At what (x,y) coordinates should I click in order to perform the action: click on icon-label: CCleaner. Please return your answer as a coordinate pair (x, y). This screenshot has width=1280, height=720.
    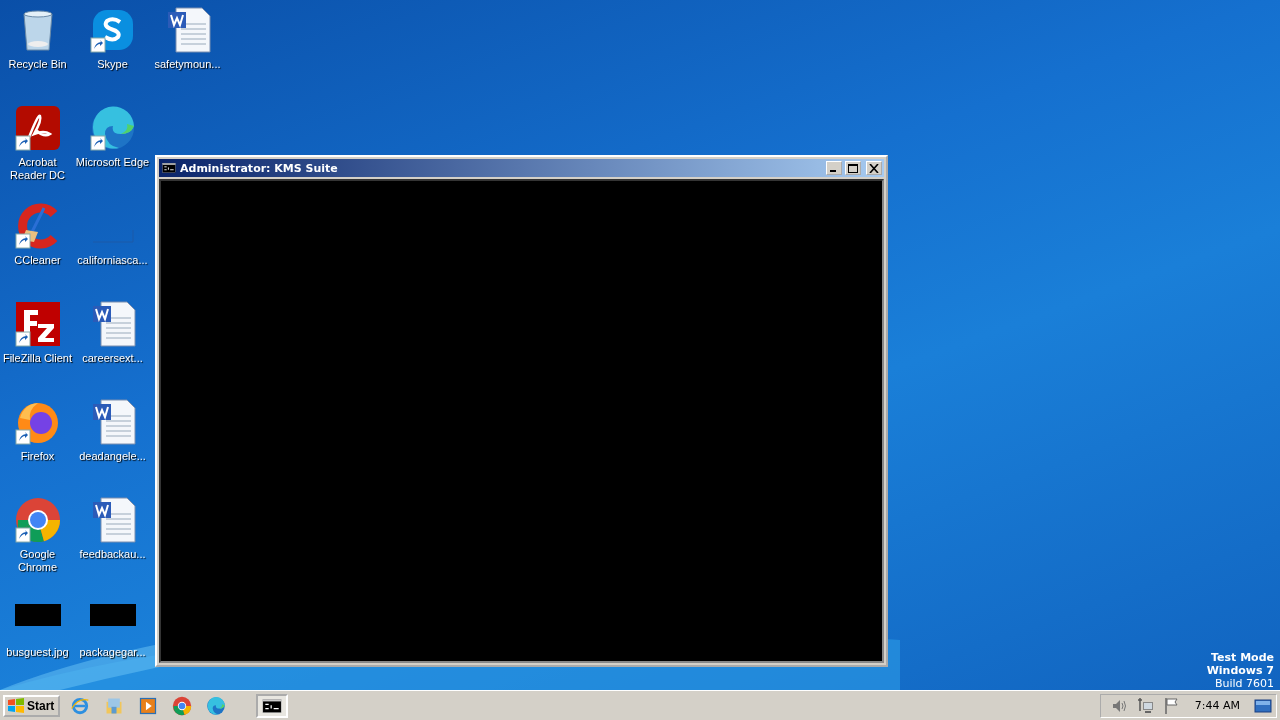
    Looking at the image, I should click on (37, 260).